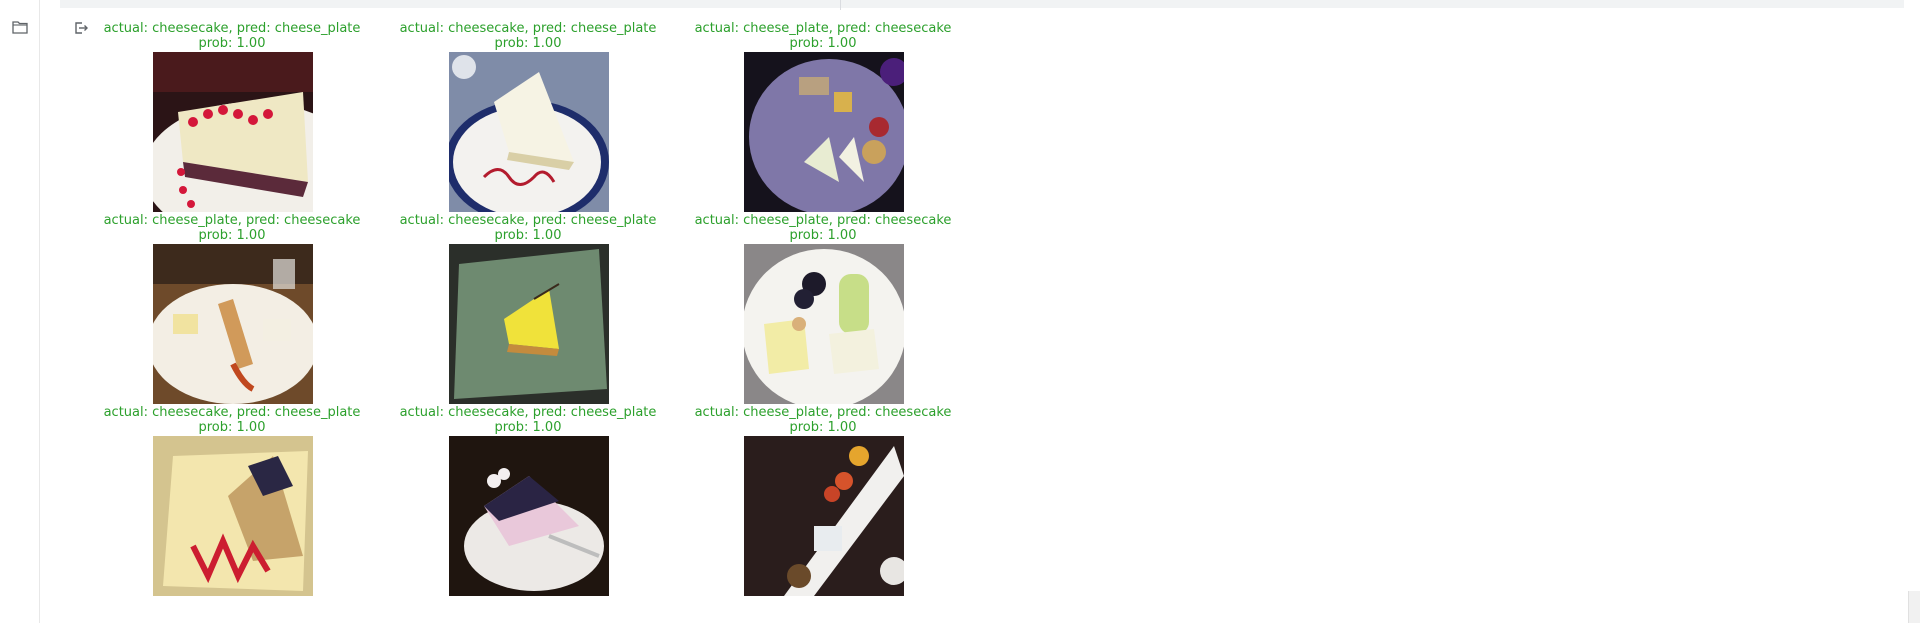 The width and height of the screenshot is (1920, 623). Describe the element at coordinates (1914, 607) in the screenshot. I see `scrollbar` at that location.